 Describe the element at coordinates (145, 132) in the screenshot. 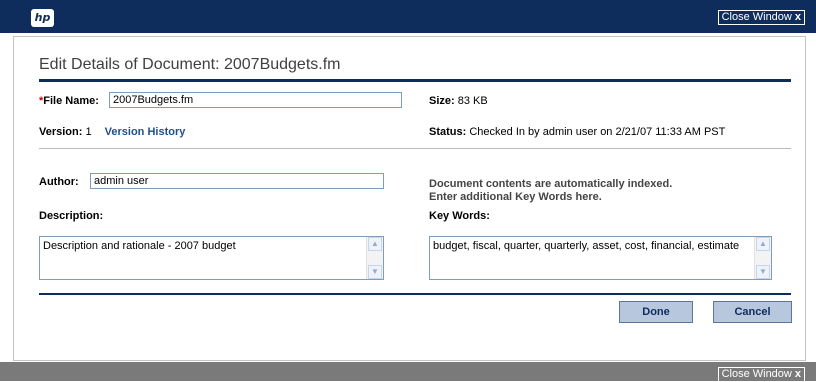

I see `version-history-link: Version History` at that location.